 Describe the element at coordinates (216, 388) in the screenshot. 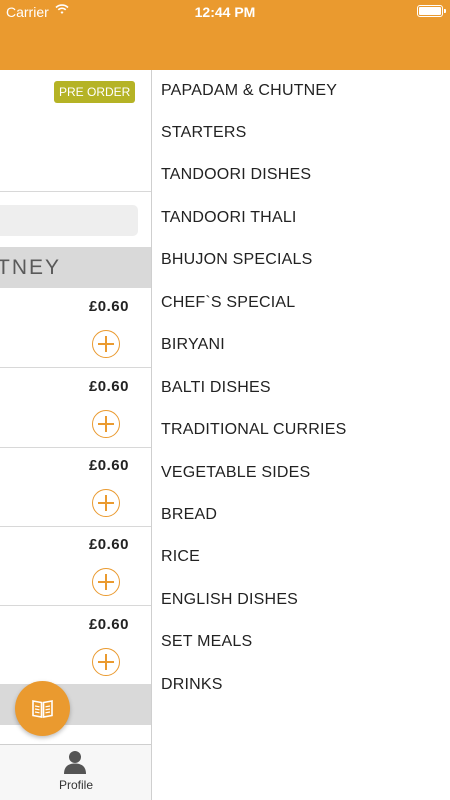

I see `category-item: BALTI DISHES` at that location.